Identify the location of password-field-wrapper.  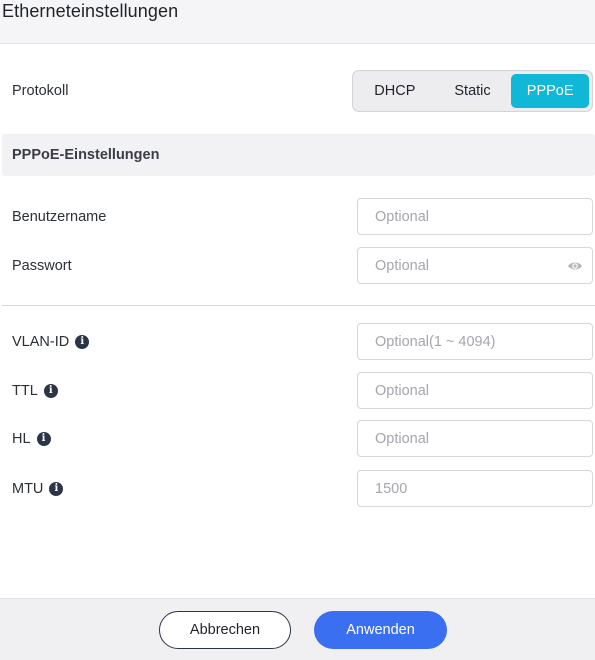
(475, 265).